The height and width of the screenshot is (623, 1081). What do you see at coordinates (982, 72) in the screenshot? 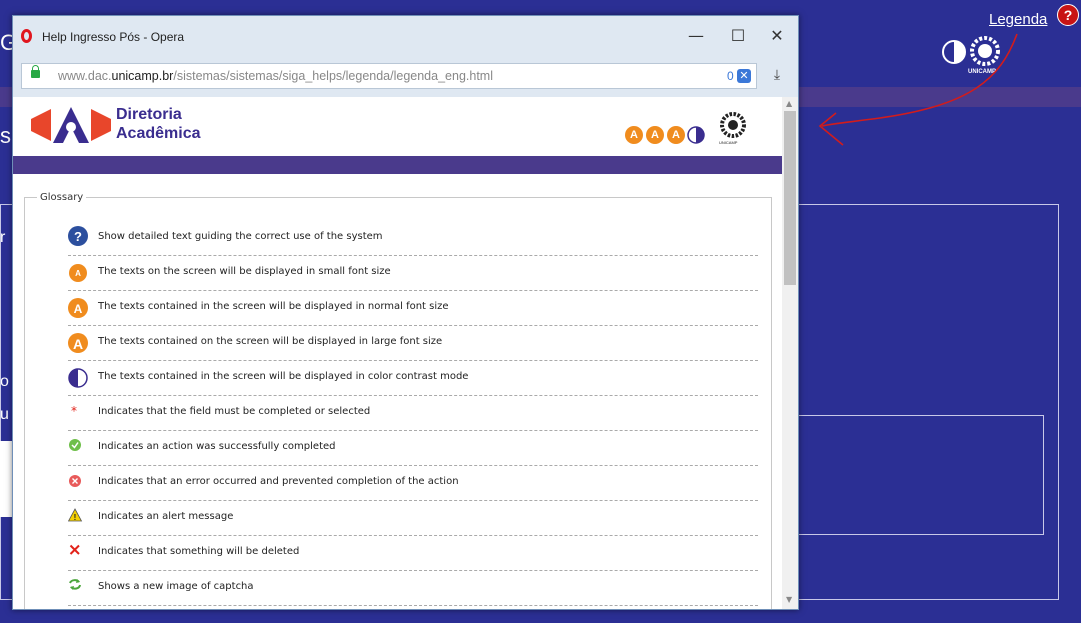
I see `unicamp-label: UNICAMP` at bounding box center [982, 72].